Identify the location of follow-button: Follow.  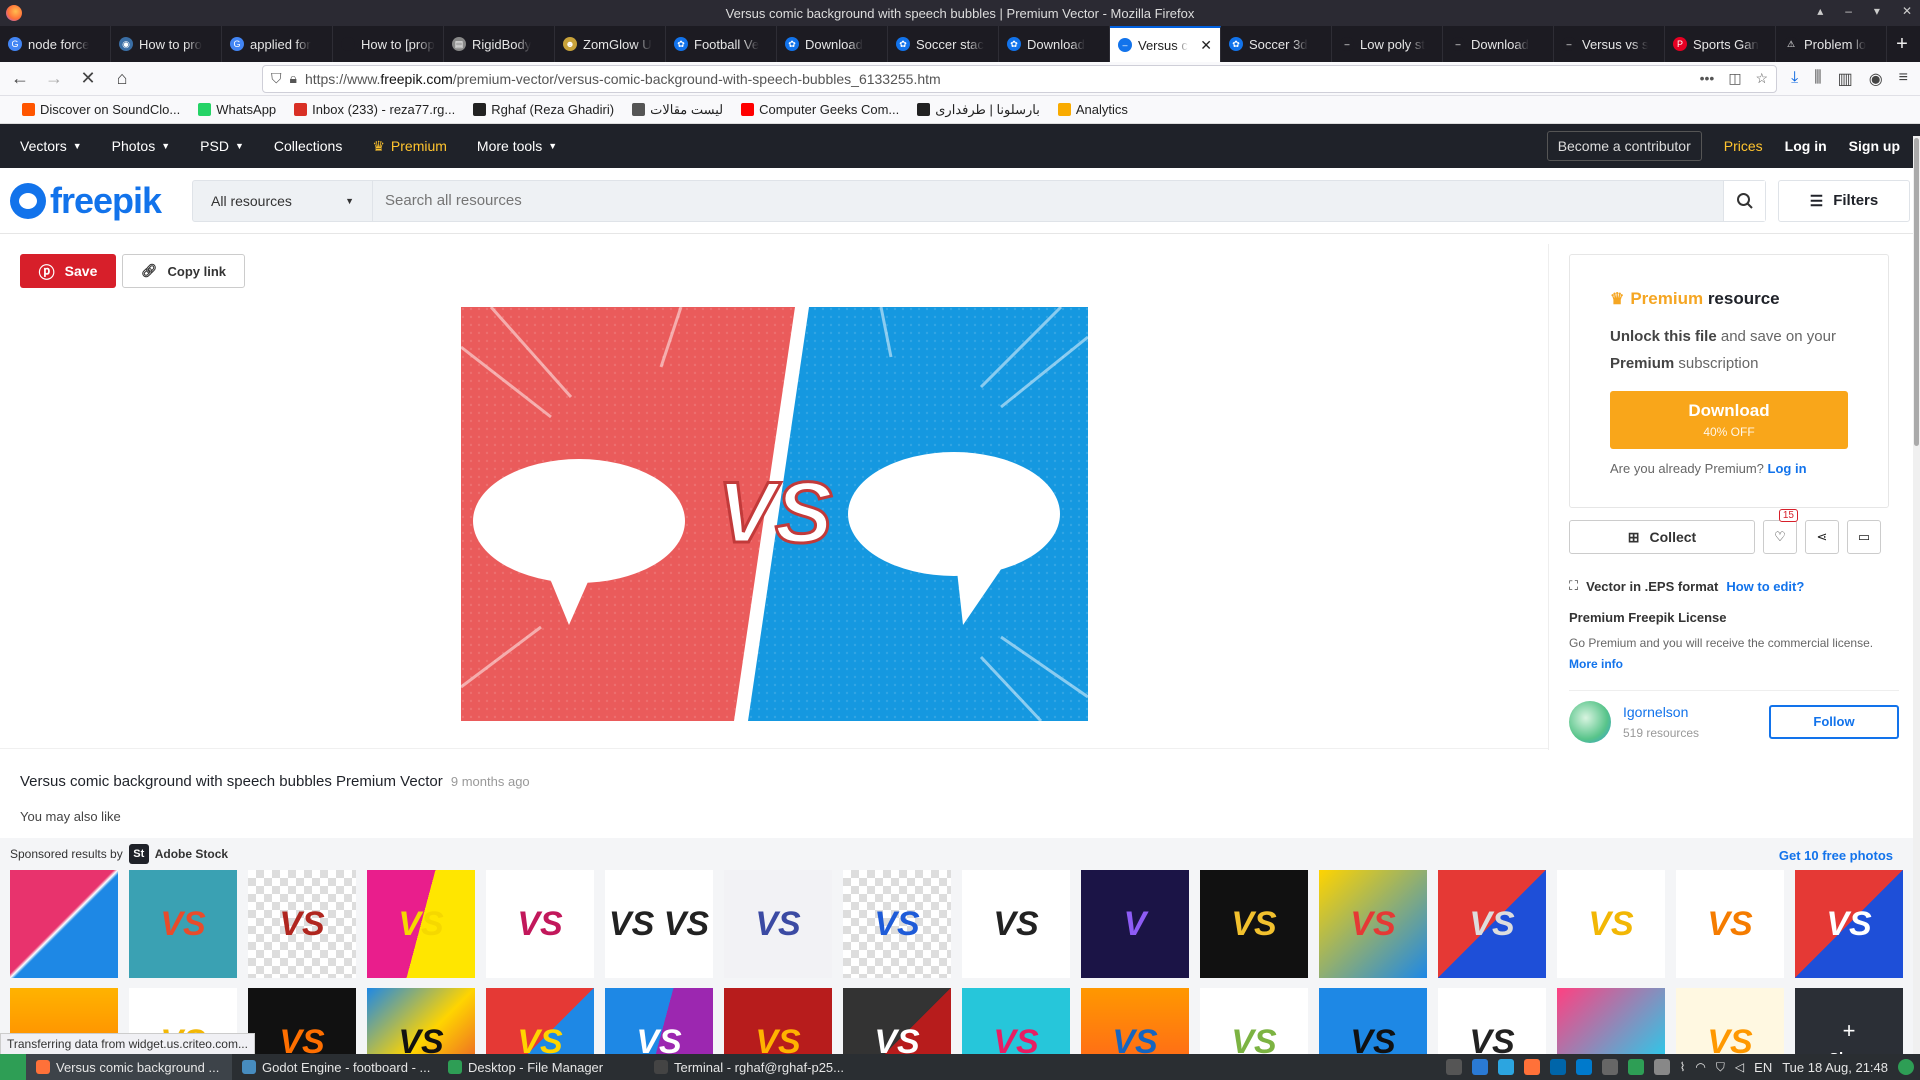
(1834, 721).